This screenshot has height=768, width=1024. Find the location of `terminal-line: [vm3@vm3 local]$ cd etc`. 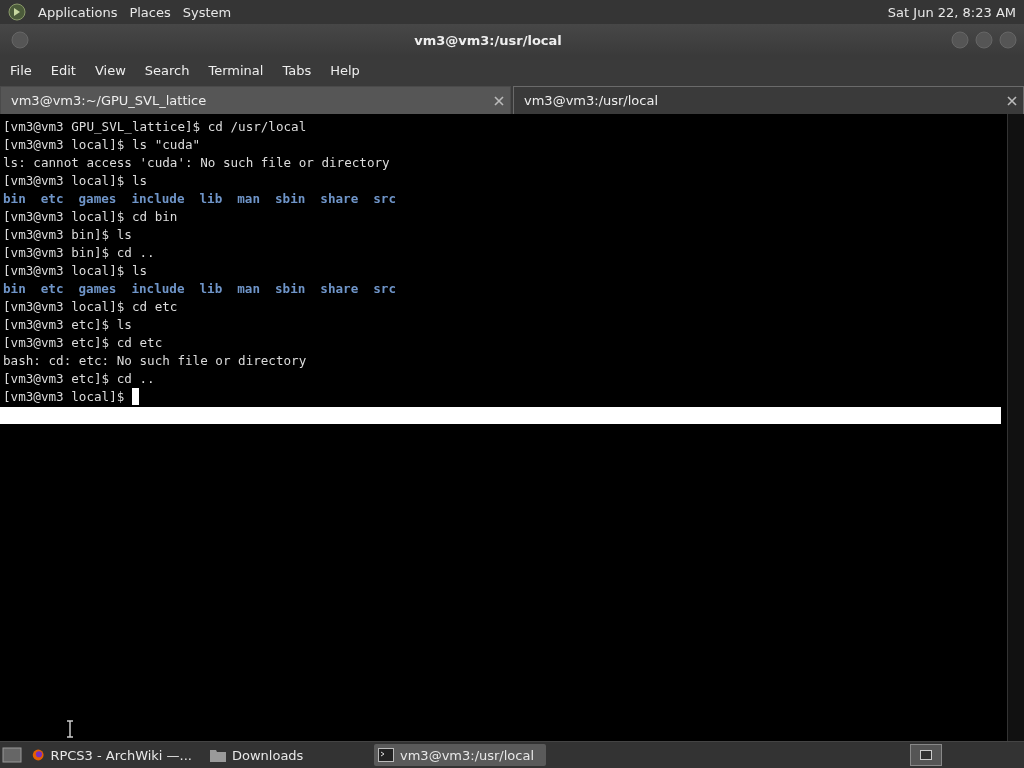

terminal-line: [vm3@vm3 local]$ cd etc is located at coordinates (90, 307).